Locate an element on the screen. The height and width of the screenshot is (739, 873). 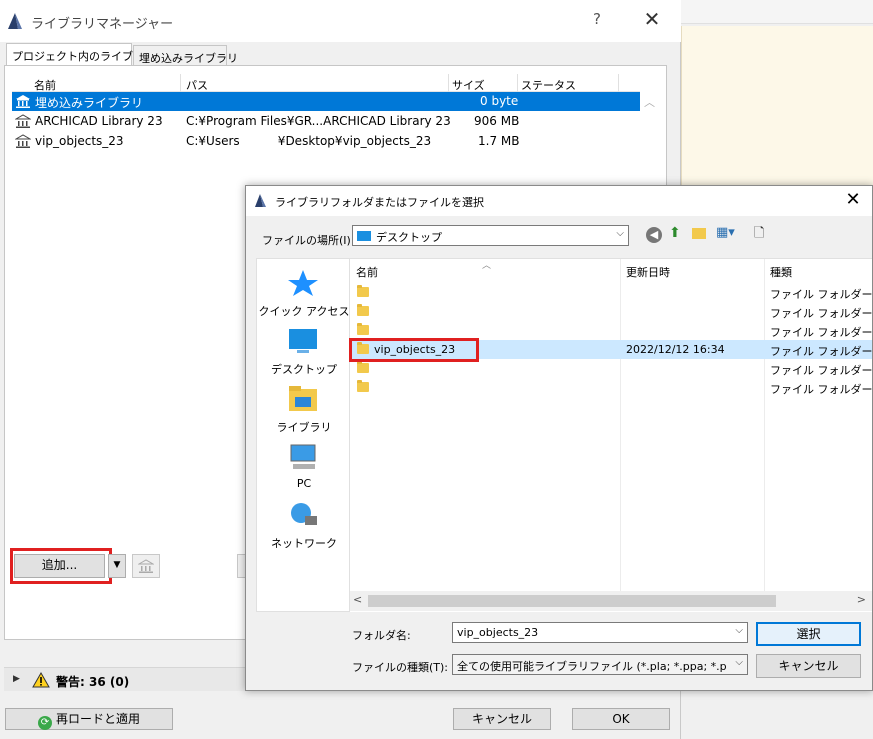
star-icon is located at coordinates (303, 283).